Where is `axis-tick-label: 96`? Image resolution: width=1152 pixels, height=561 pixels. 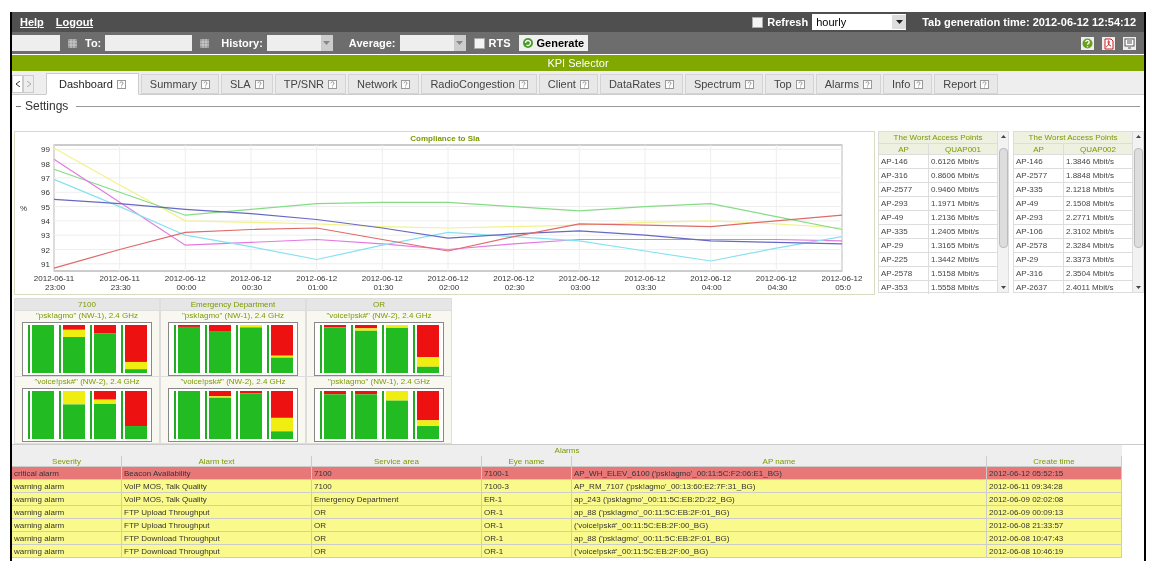 axis-tick-label: 96 is located at coordinates (45, 193).